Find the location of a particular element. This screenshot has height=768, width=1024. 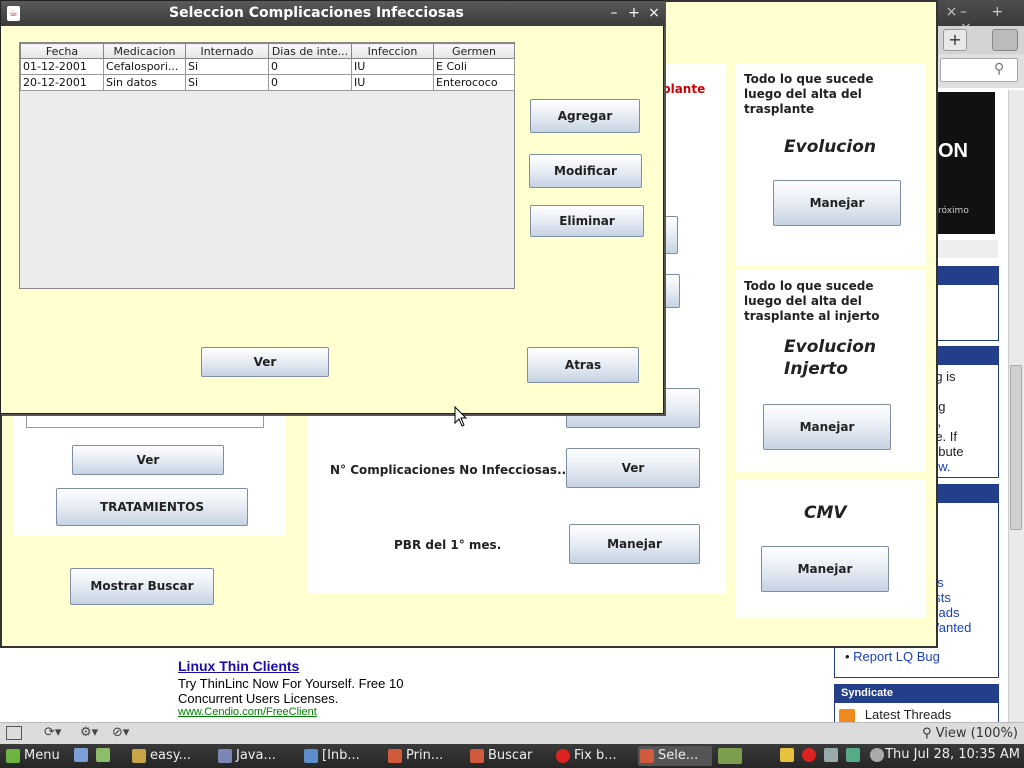

menu-button: Menu is located at coordinates (39, 756).